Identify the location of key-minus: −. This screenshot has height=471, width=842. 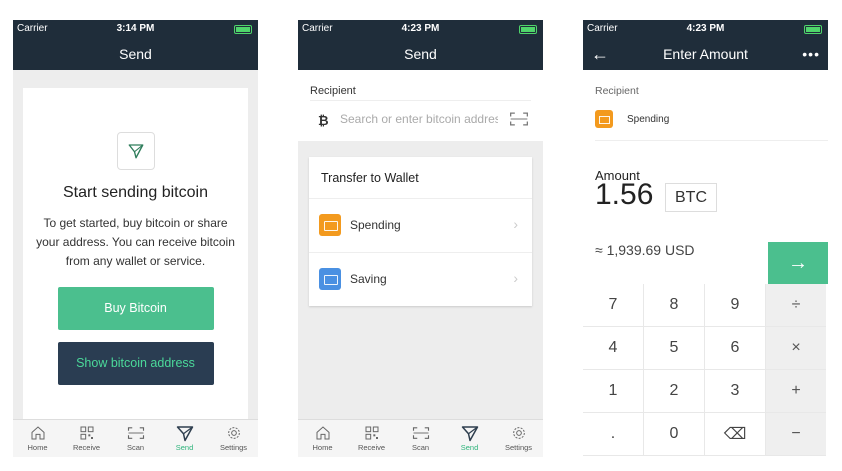
(796, 434).